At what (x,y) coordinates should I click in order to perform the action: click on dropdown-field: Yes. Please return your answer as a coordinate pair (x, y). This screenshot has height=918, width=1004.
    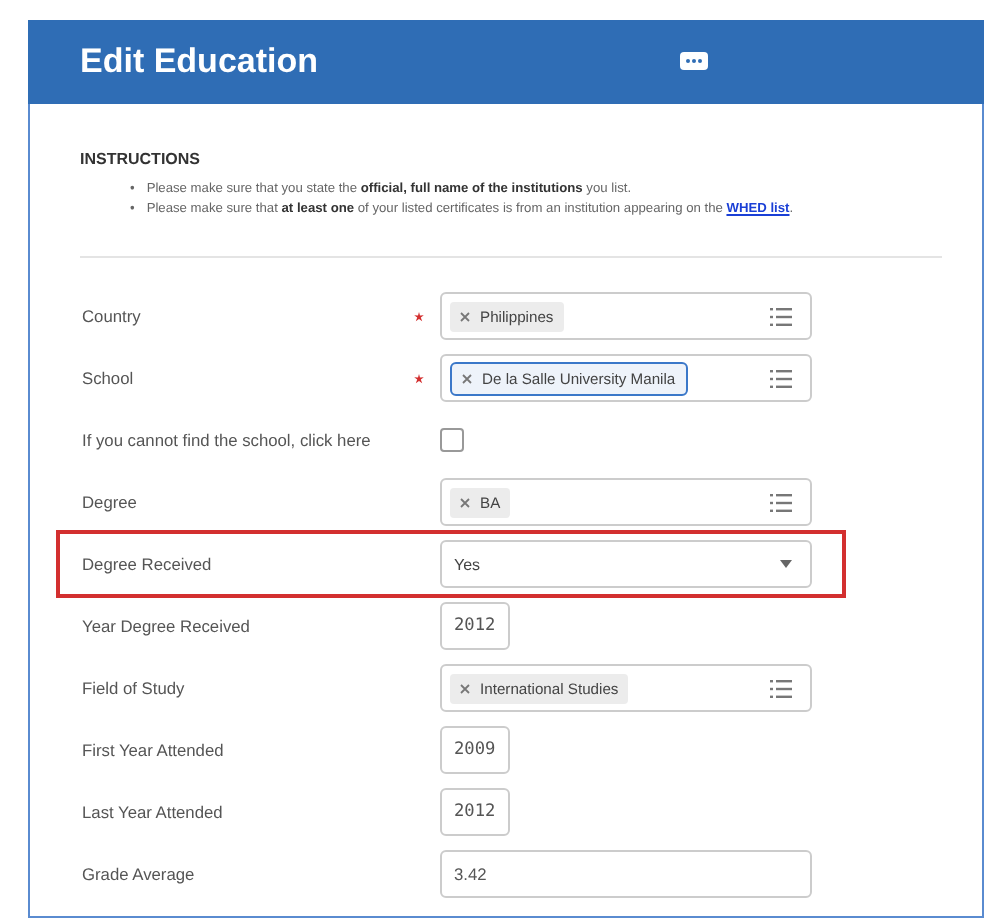
    Looking at the image, I should click on (626, 564).